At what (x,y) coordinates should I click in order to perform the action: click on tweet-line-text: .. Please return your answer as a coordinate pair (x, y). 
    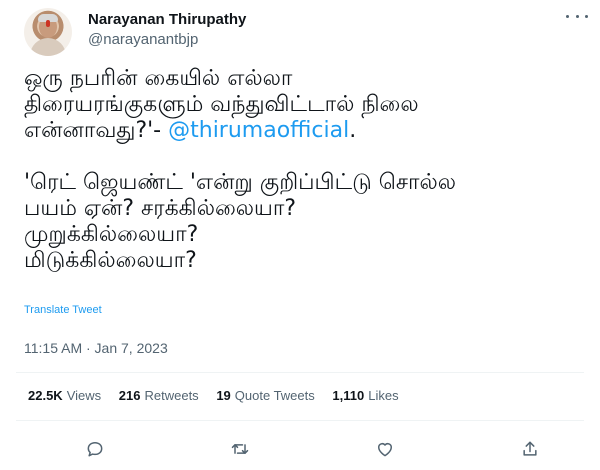
    Looking at the image, I should click on (353, 130).